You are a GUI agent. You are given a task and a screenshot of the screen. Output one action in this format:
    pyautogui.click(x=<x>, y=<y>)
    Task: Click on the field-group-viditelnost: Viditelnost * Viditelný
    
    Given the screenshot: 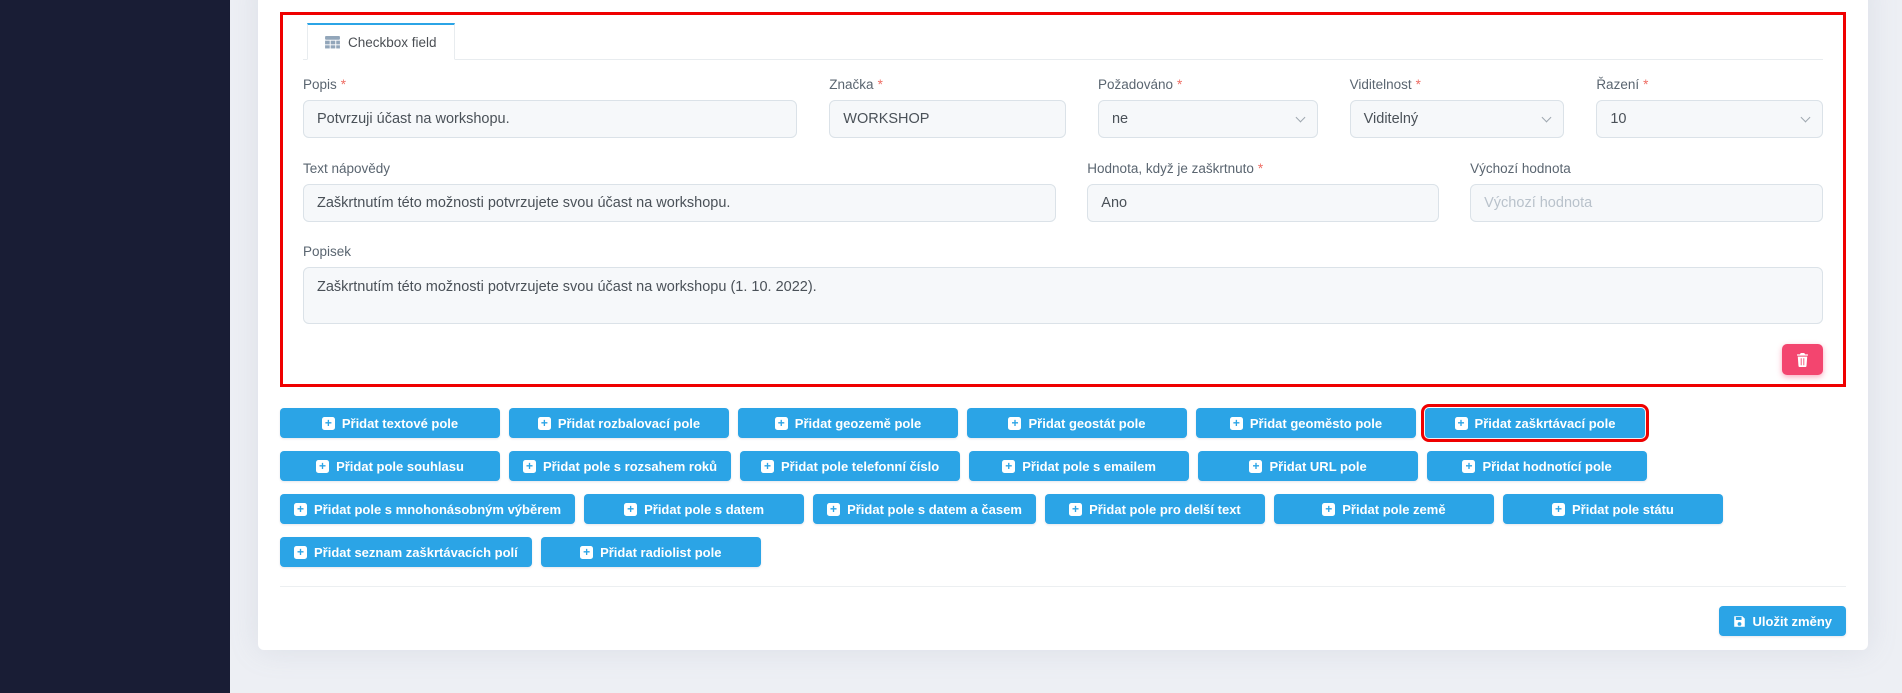 What is the action you would take?
    pyautogui.click(x=1457, y=107)
    